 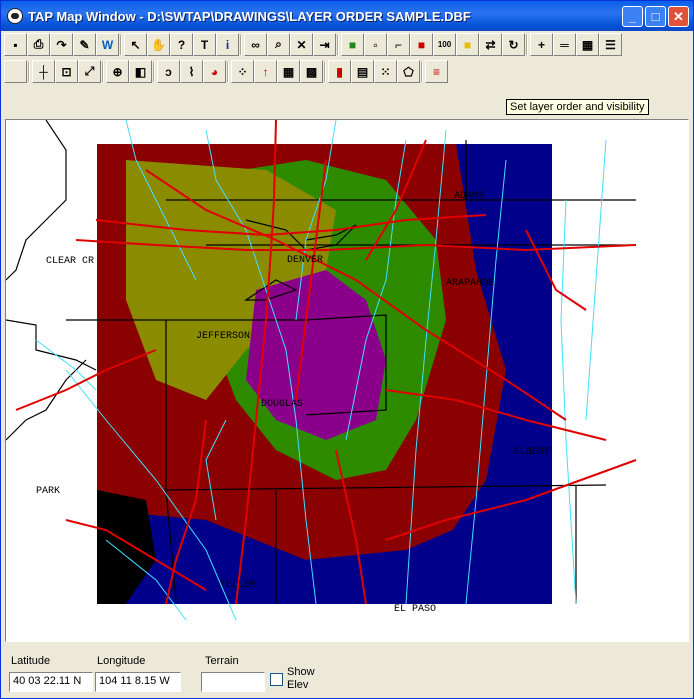 I want to click on select-box-button: ⊡, so click(x=66, y=71).